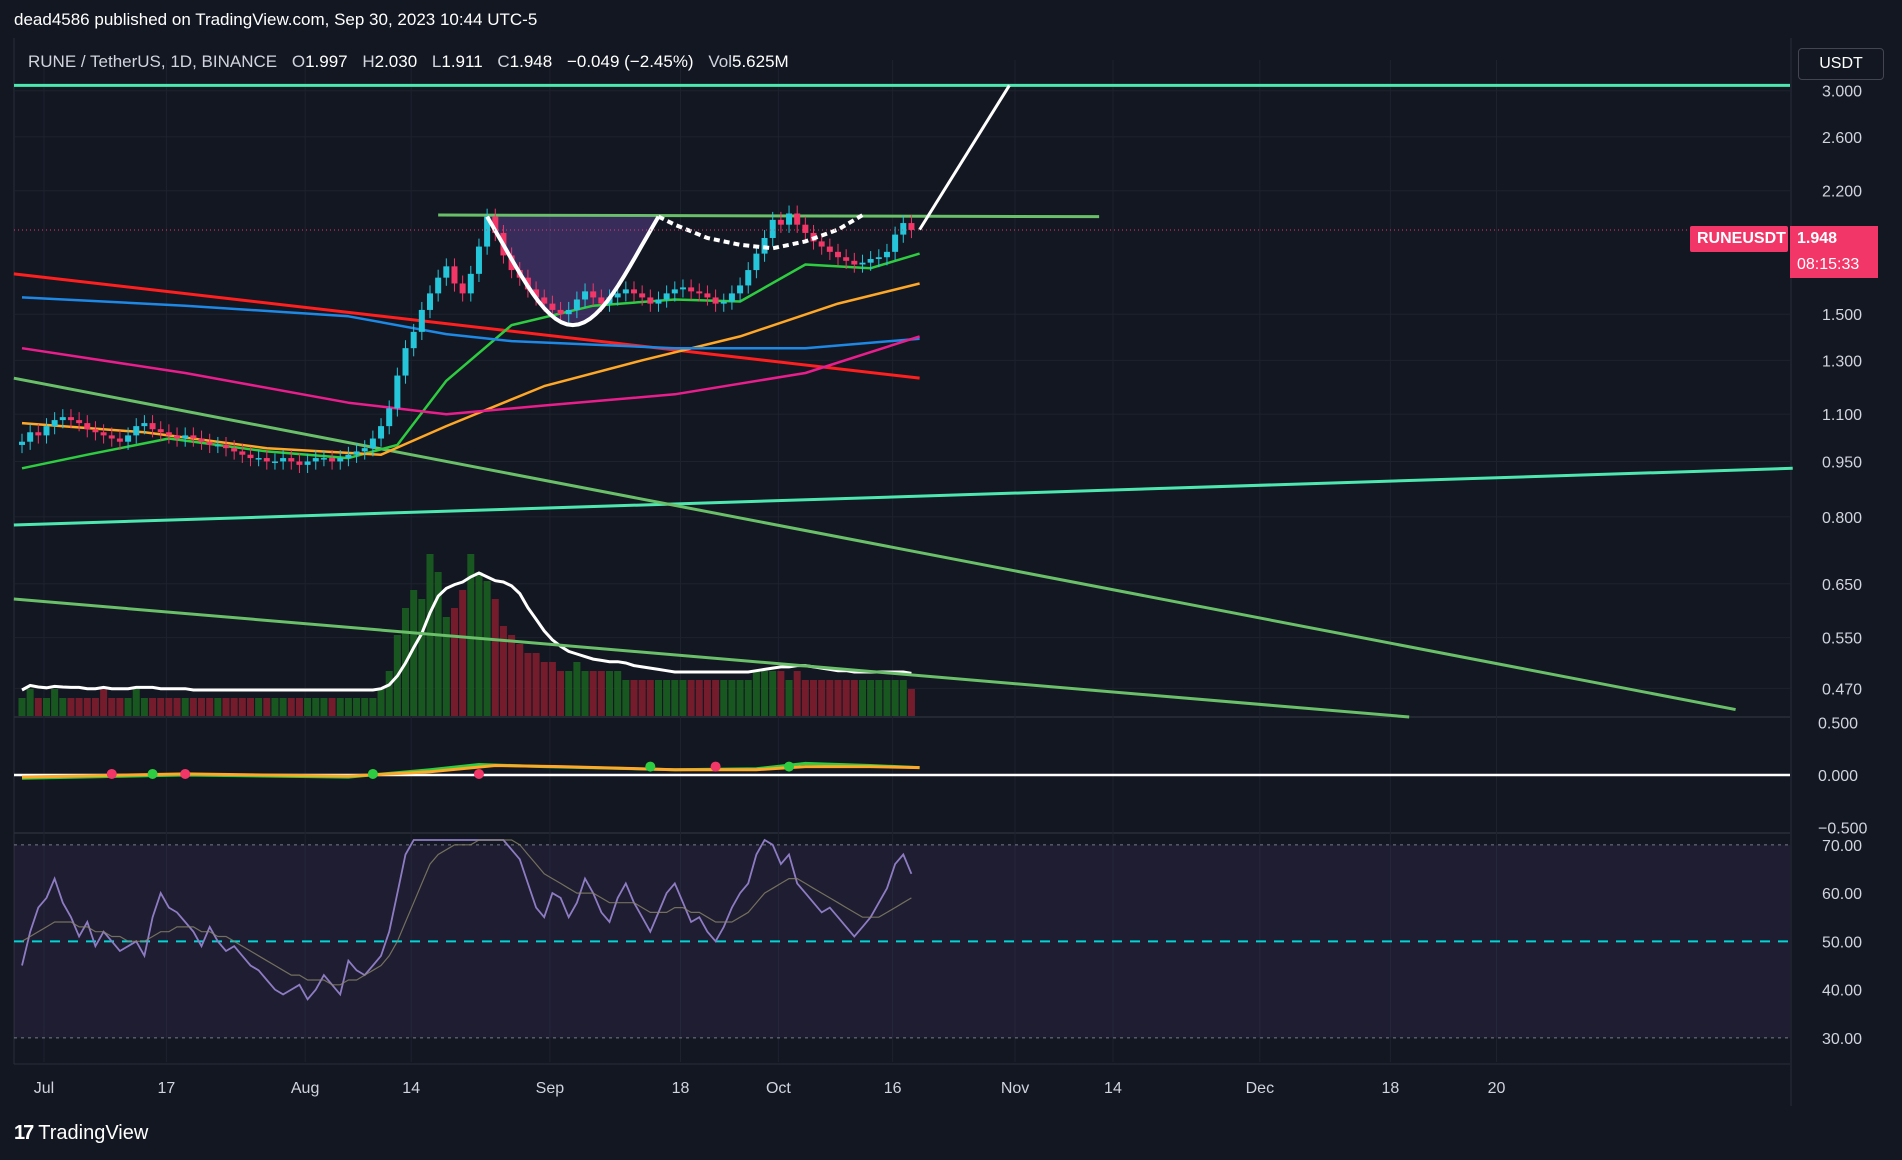 The width and height of the screenshot is (1902, 1160). What do you see at coordinates (152, 61) in the screenshot?
I see `symbol-description: RUNE / TetherUS, 1D, BINANCE` at bounding box center [152, 61].